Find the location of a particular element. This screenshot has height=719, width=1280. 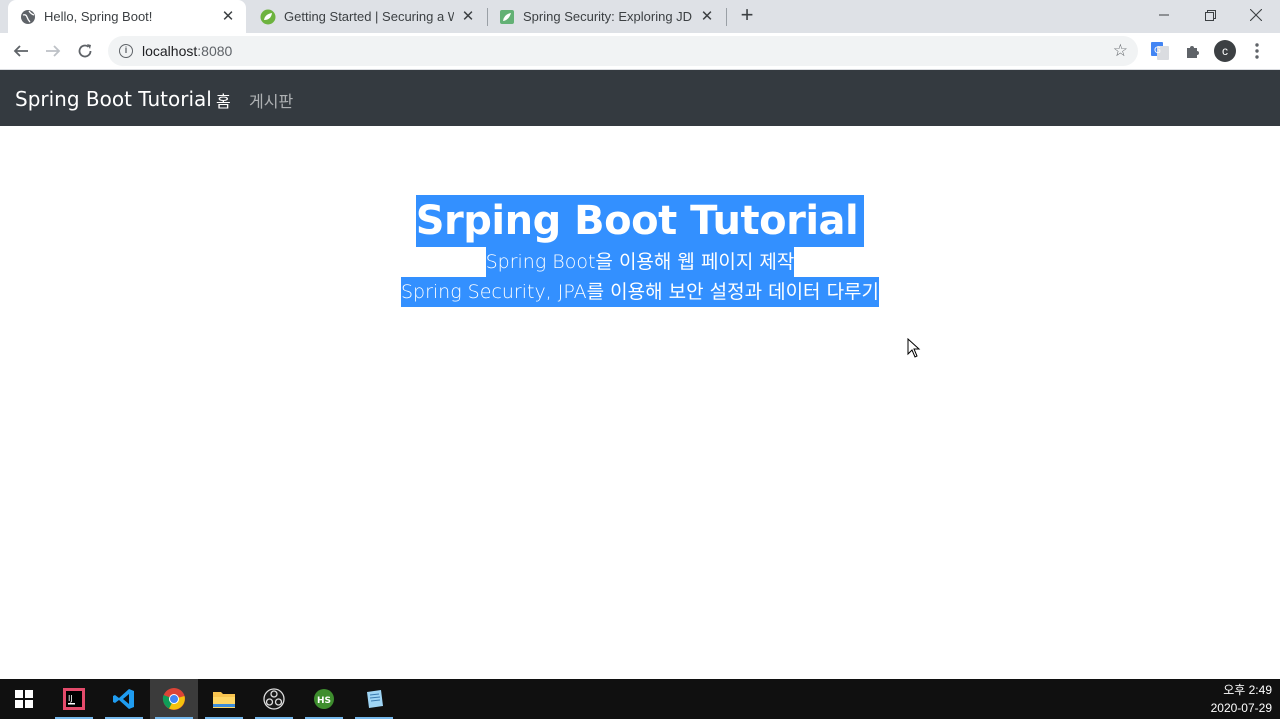

tab-spring-security-jdbc: Spring Security: Exploring JDBC ✕ is located at coordinates (606, 16).